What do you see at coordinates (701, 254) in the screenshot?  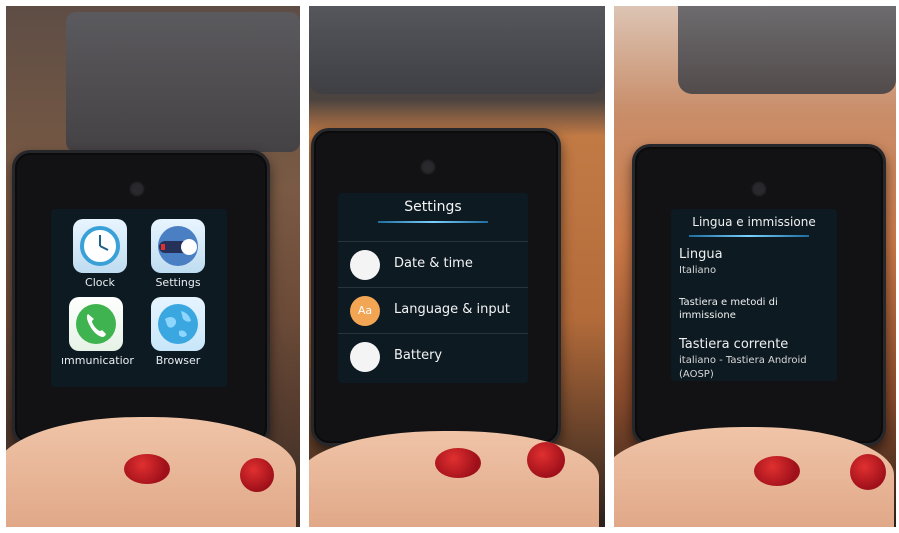 I see `lingua-label: Lingua` at bounding box center [701, 254].